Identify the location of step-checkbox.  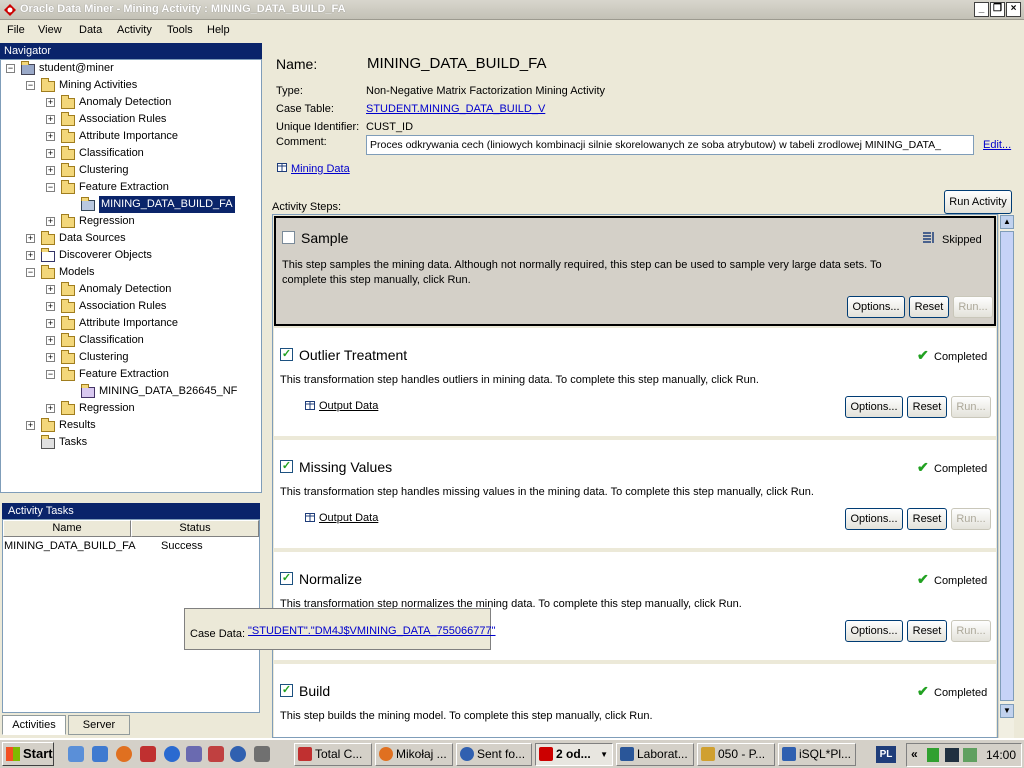
(288, 237).